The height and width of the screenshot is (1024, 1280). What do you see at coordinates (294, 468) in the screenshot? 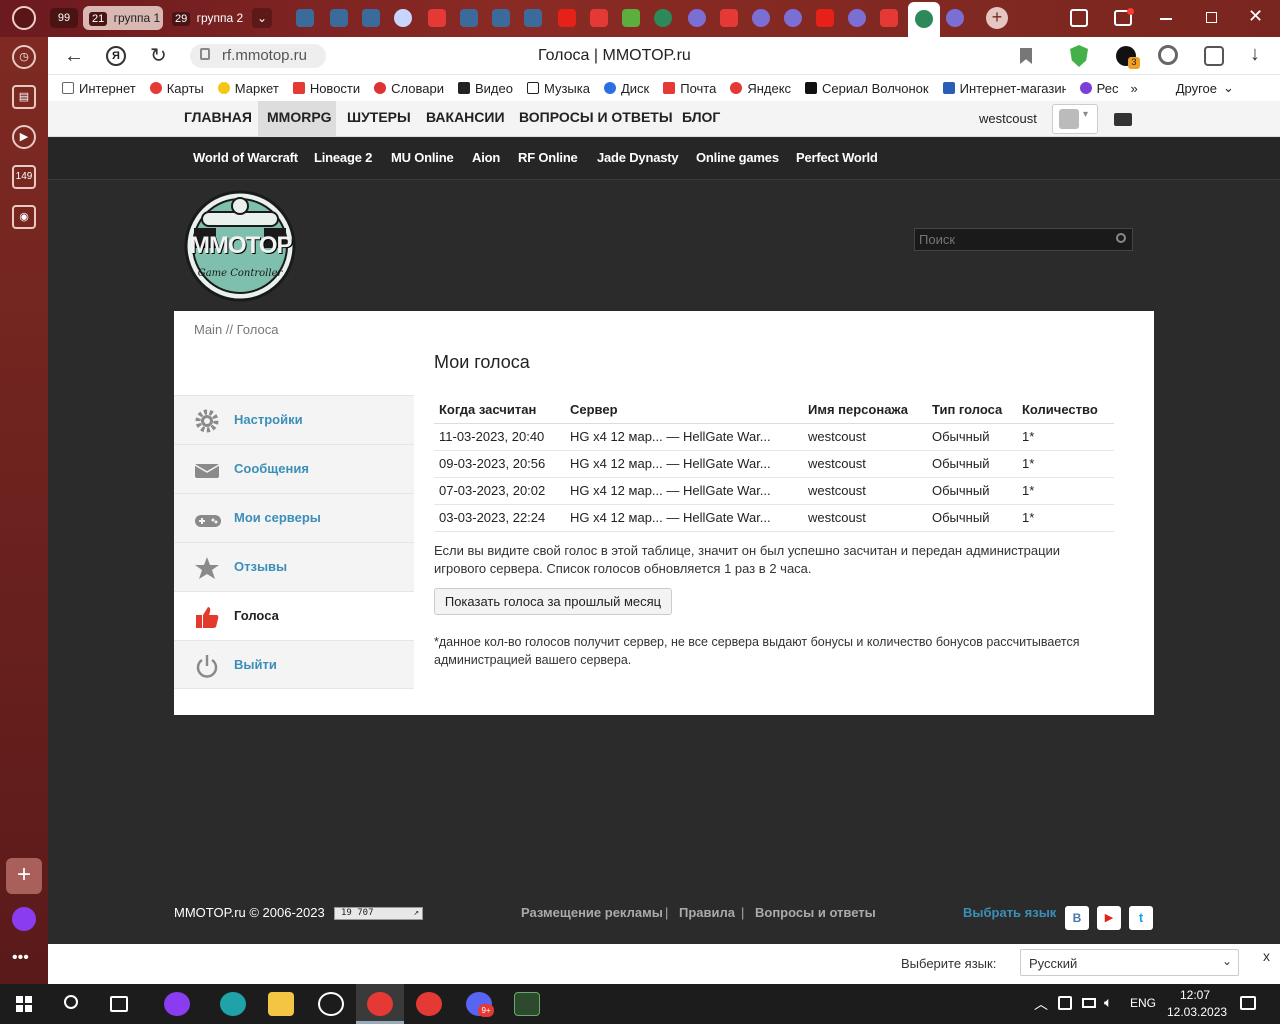
I see `sidebar-item-messages: Сообщения` at bounding box center [294, 468].